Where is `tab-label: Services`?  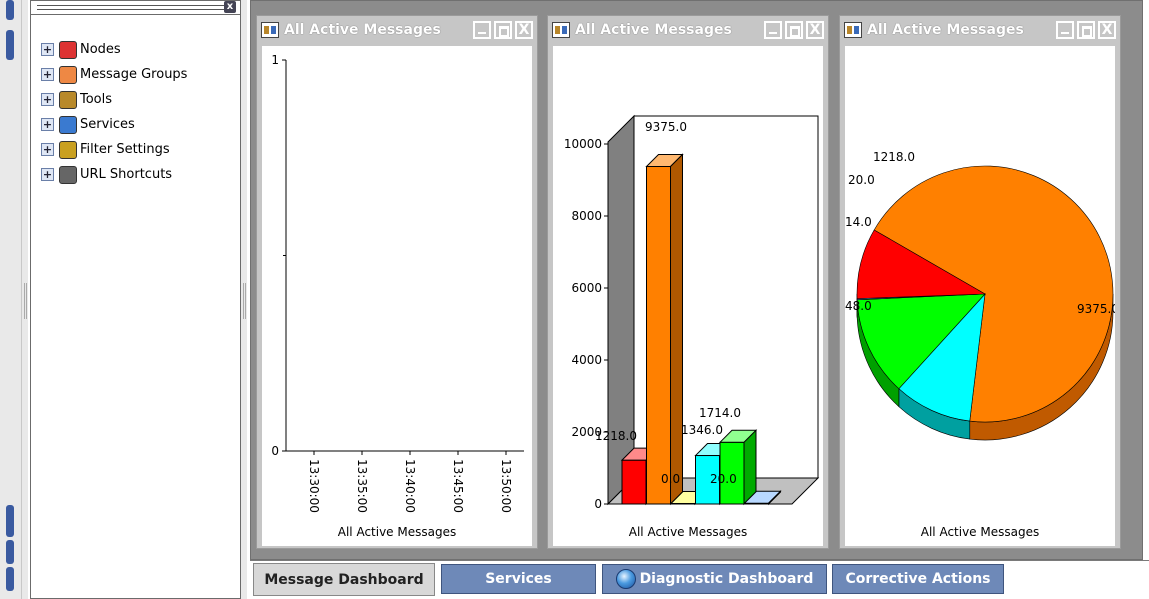 tab-label: Services is located at coordinates (518, 579).